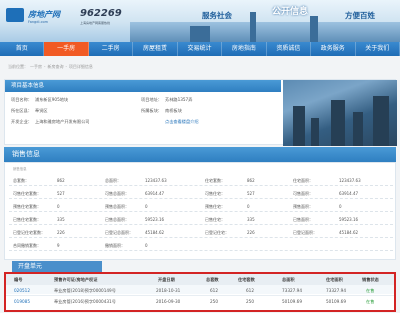  I want to click on unit-id-link: 020512, so click(22, 290).